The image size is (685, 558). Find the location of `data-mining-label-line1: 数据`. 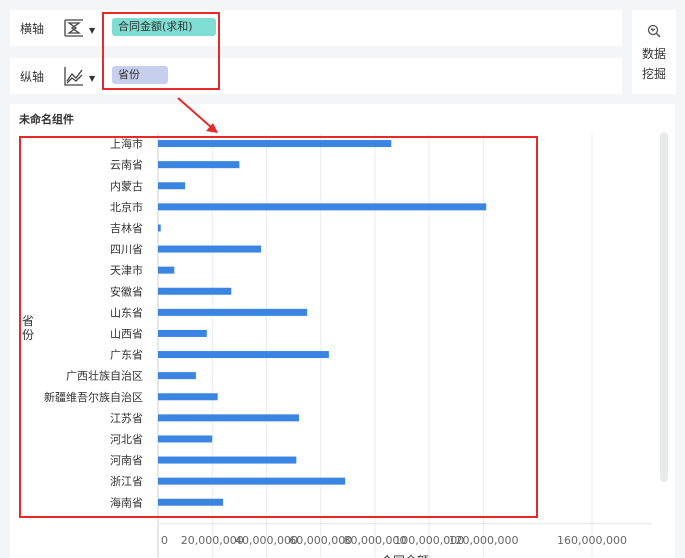

data-mining-label-line1: 数据 is located at coordinates (653, 54).